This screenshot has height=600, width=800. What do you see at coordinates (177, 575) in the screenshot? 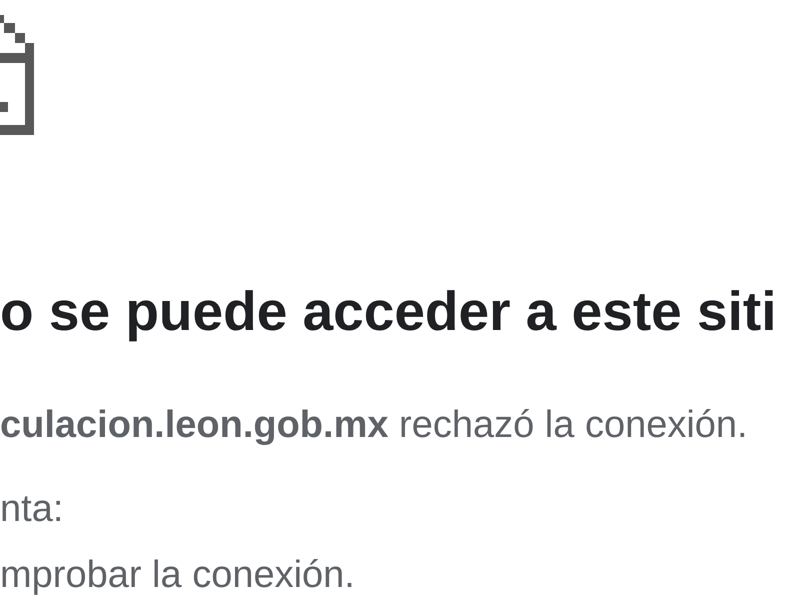
I see `suggestion-item: mprobar la conexión.` at bounding box center [177, 575].